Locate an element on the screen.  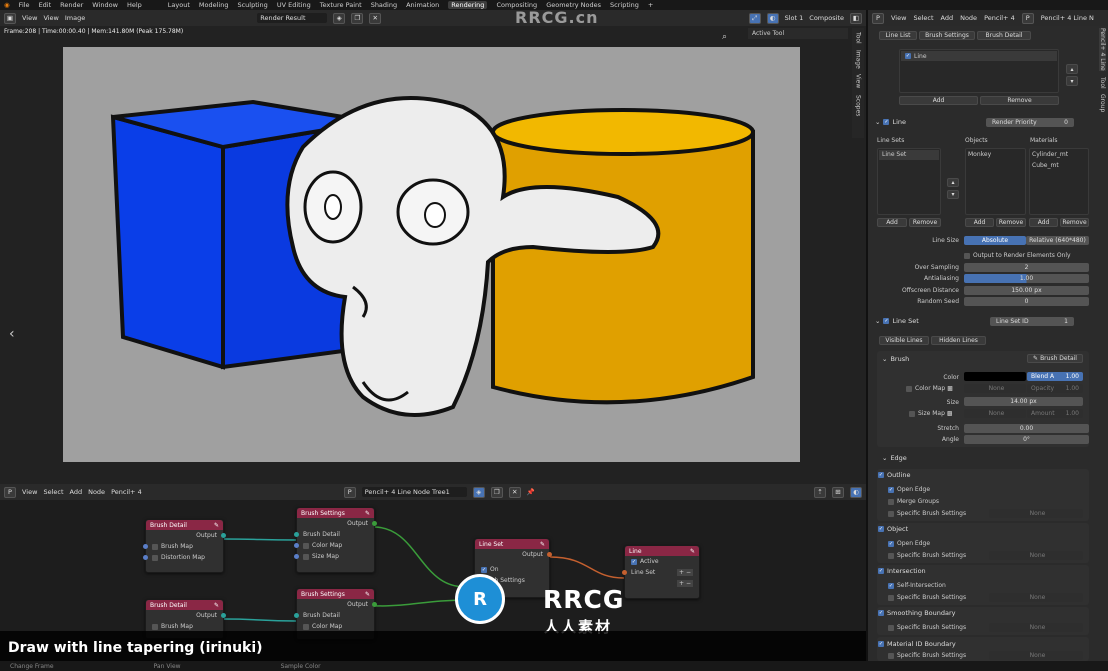
offscreen-field: 150.00 px is located at coordinates (1026, 290).